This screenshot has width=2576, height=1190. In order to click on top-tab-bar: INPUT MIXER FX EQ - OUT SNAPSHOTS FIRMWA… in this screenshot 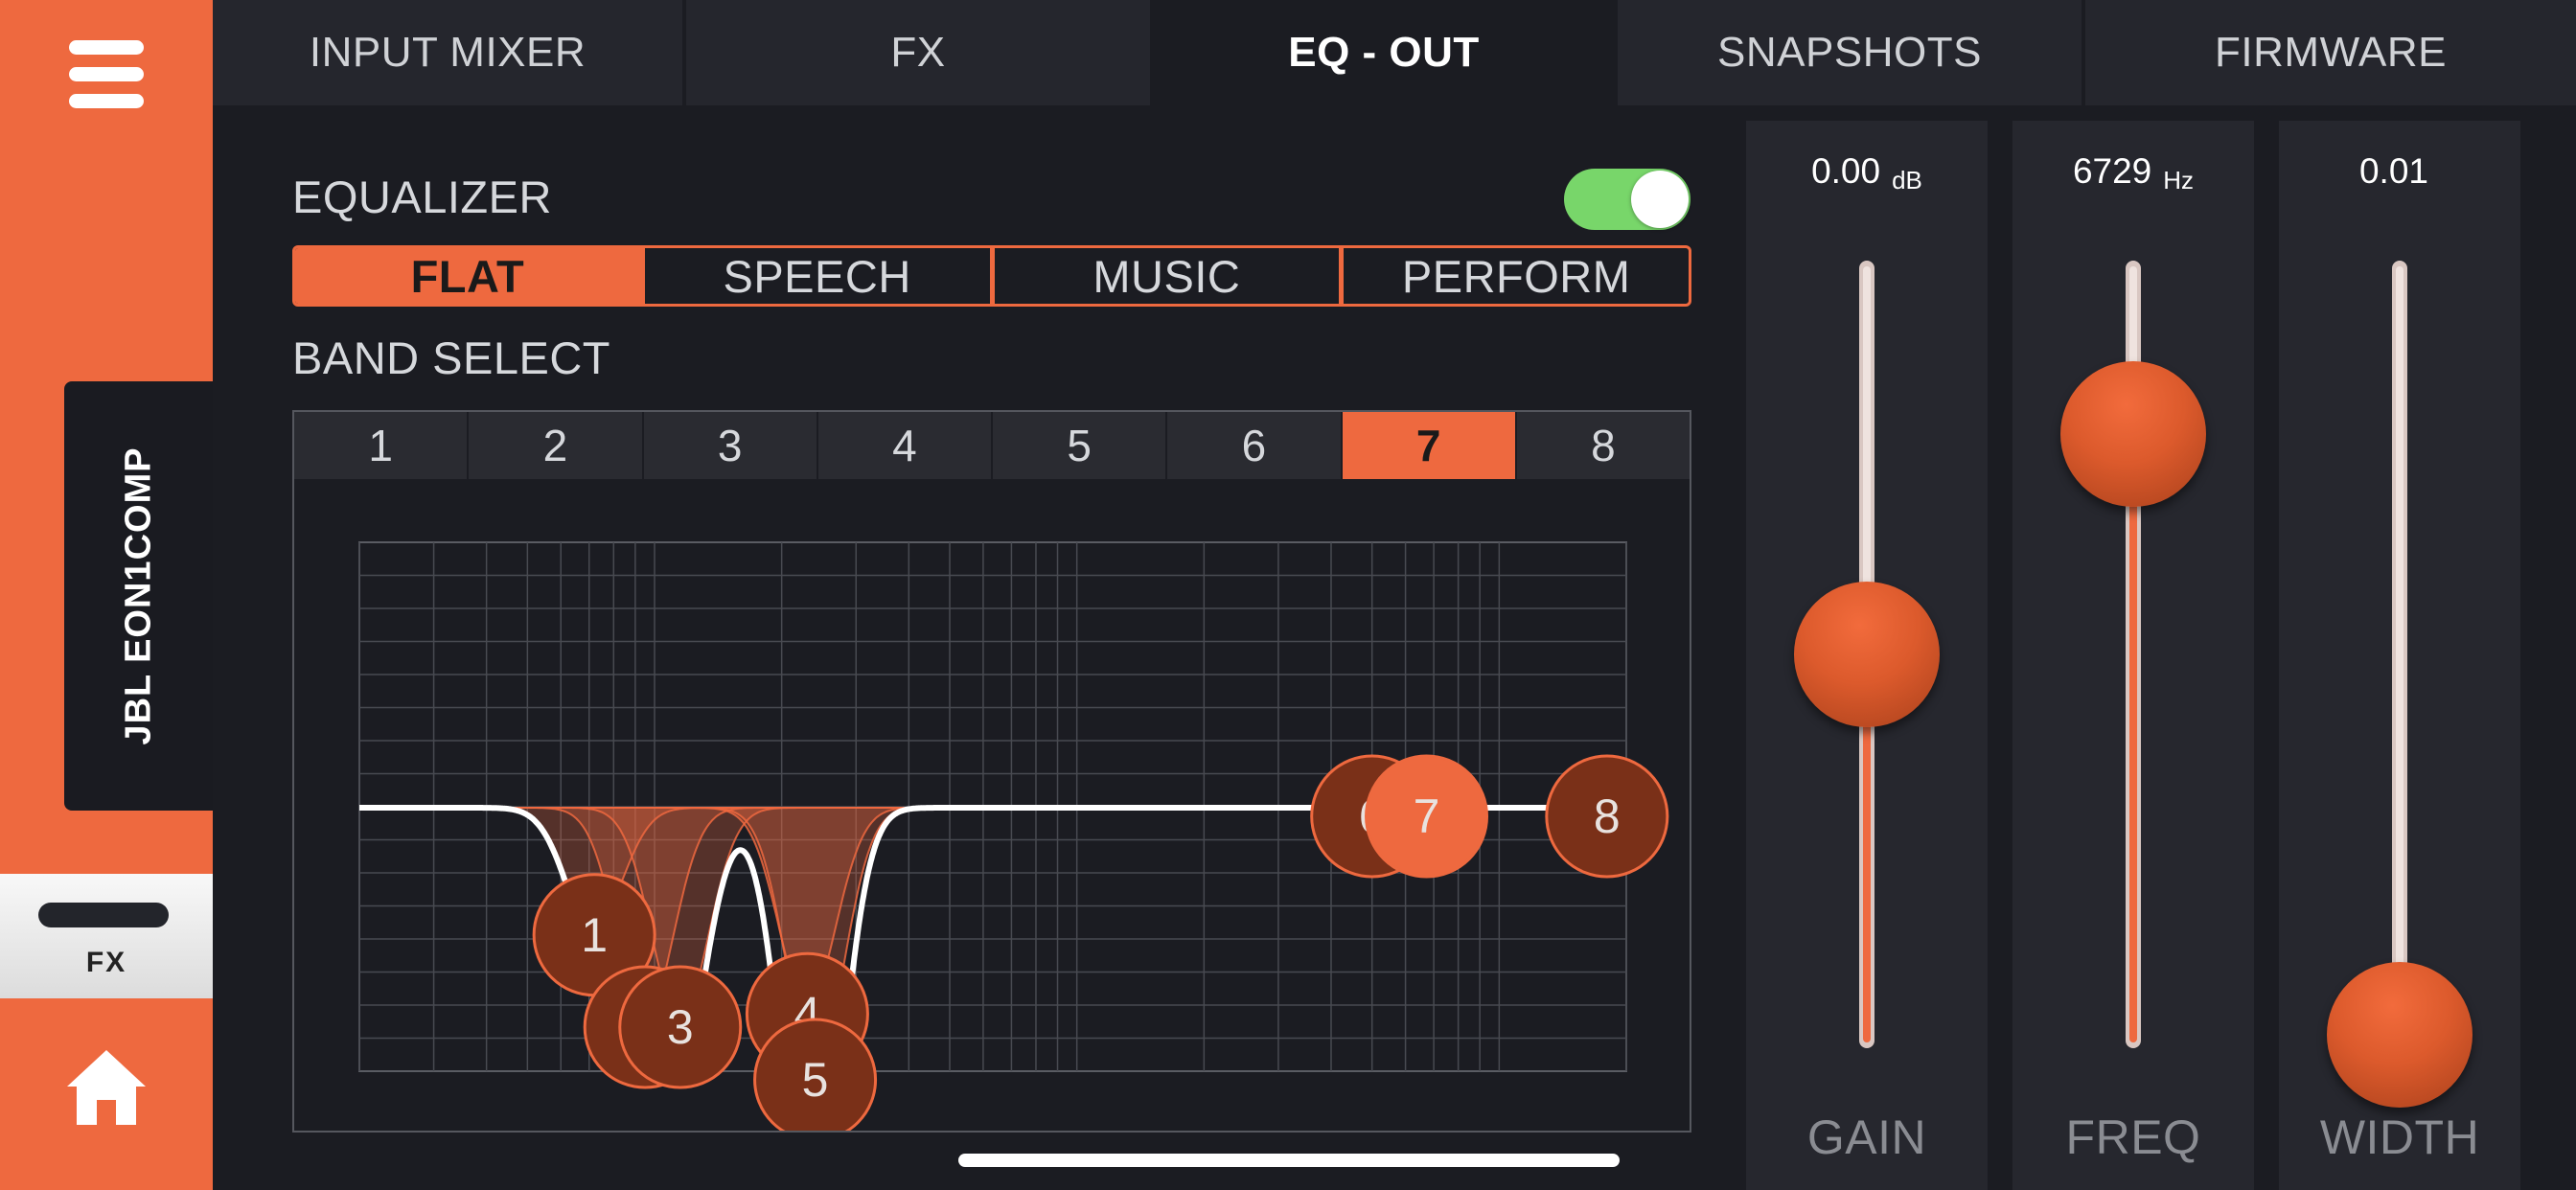, I will do `click(1394, 53)`.